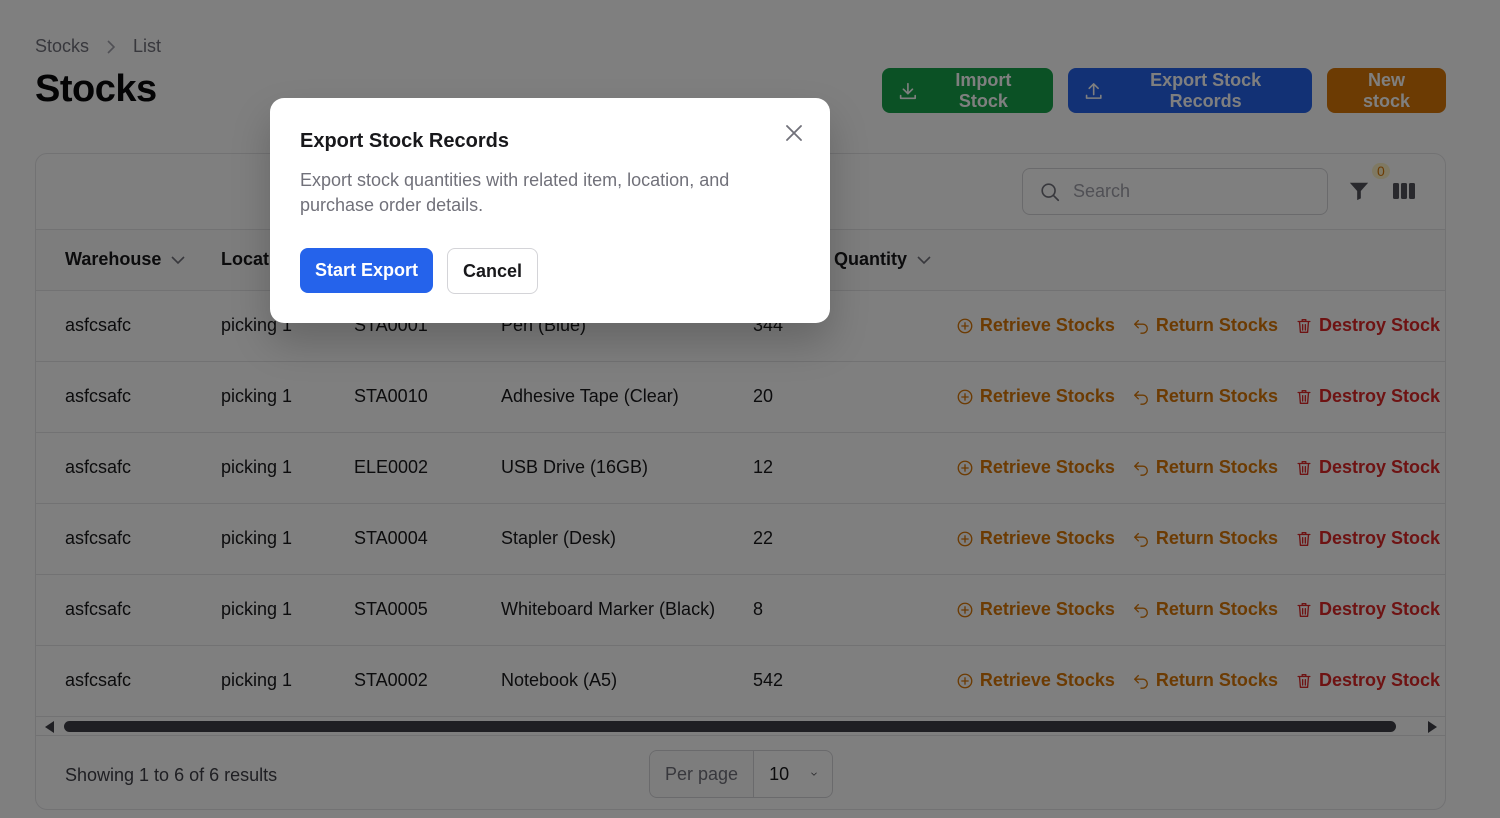 The height and width of the screenshot is (818, 1500). I want to click on start-export-button: Start Export, so click(367, 270).